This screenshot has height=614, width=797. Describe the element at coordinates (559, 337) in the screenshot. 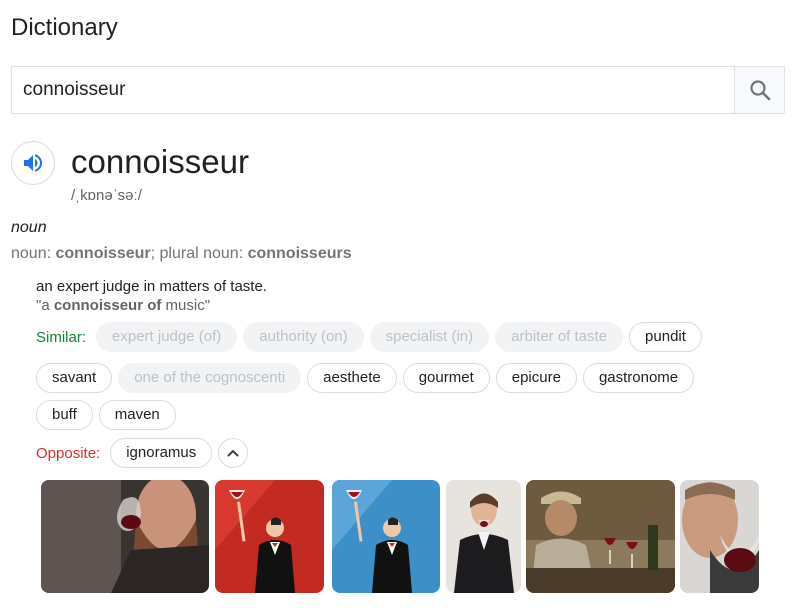

I see `synonym-chip: arbiter of taste` at that location.